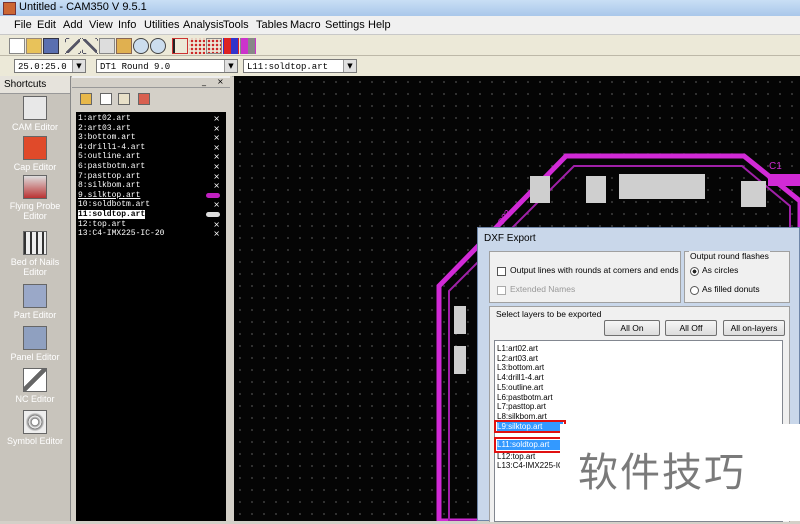 The height and width of the screenshot is (524, 800). Describe the element at coordinates (42, 67) in the screenshot. I see `grid-value: 25.0:25.0` at that location.